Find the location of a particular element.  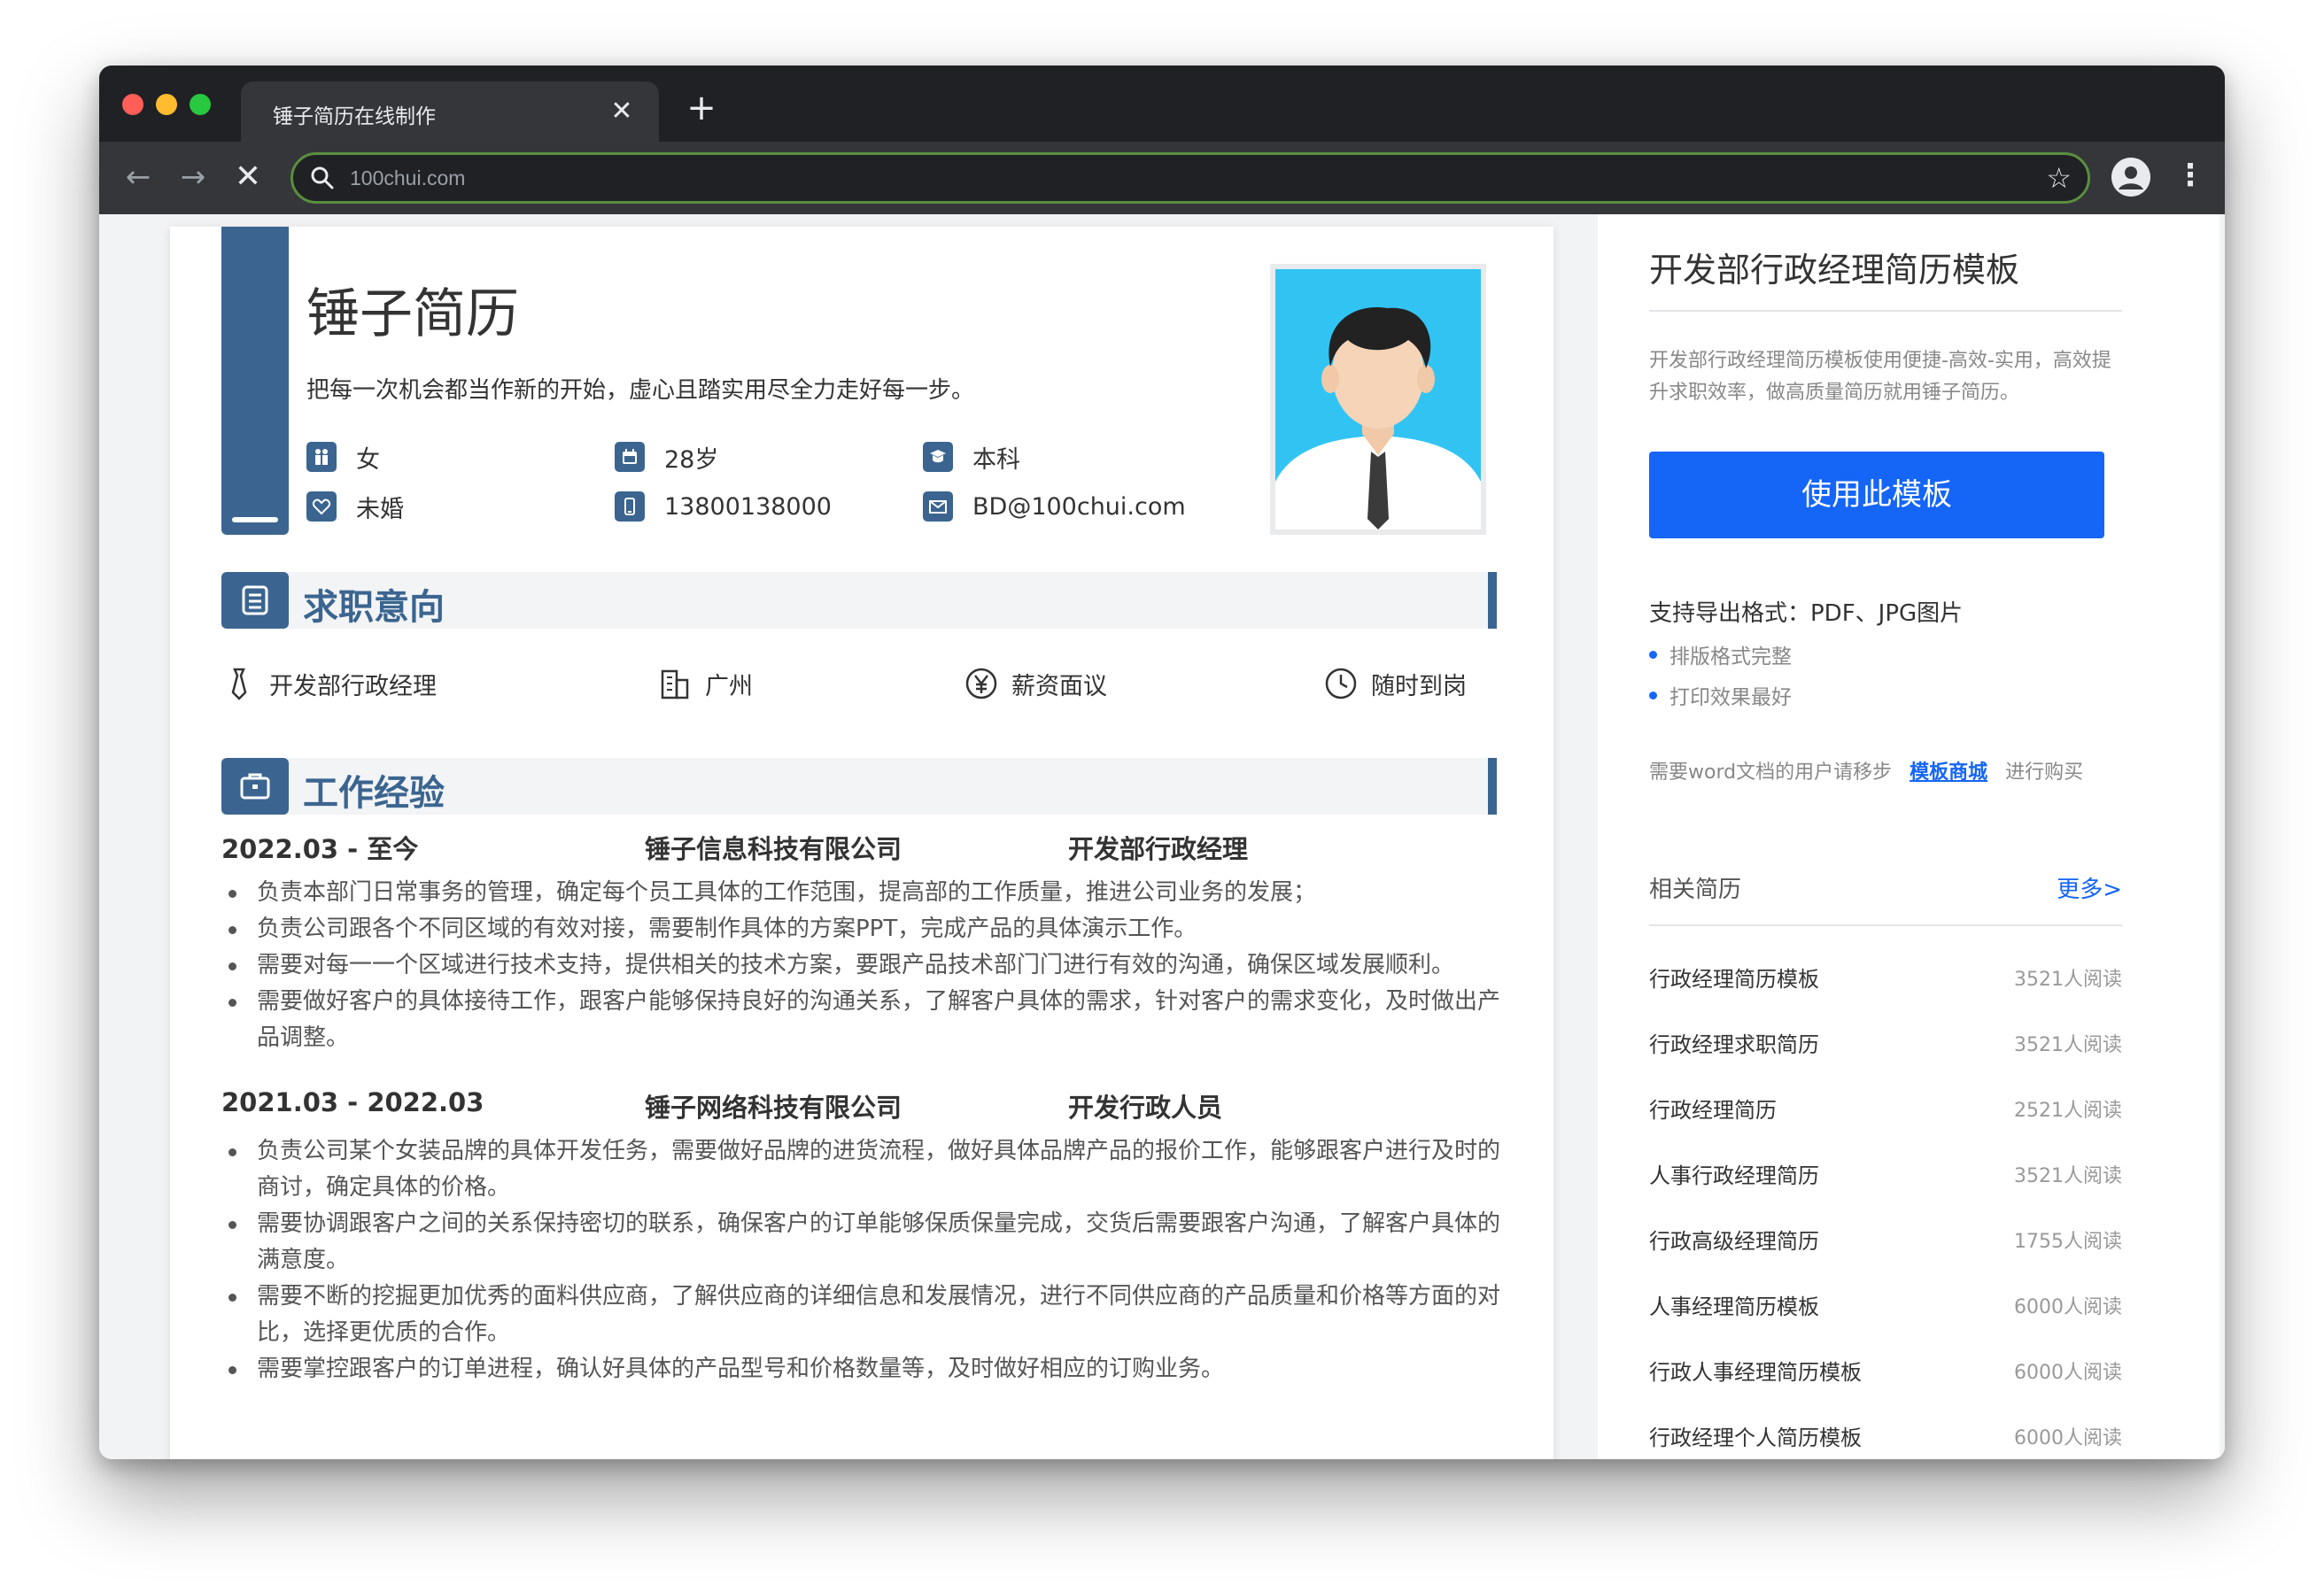

tab-close-icon: ✕ is located at coordinates (621, 111).